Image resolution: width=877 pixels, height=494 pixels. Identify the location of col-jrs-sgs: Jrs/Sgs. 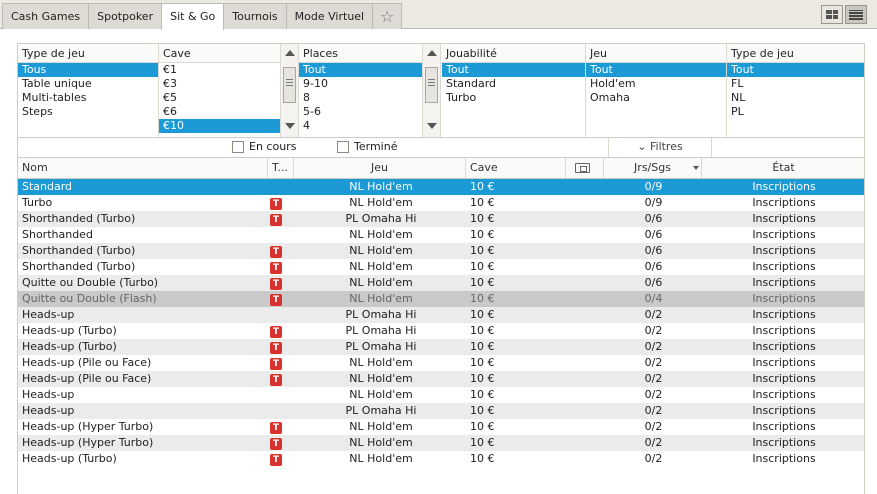
(653, 168).